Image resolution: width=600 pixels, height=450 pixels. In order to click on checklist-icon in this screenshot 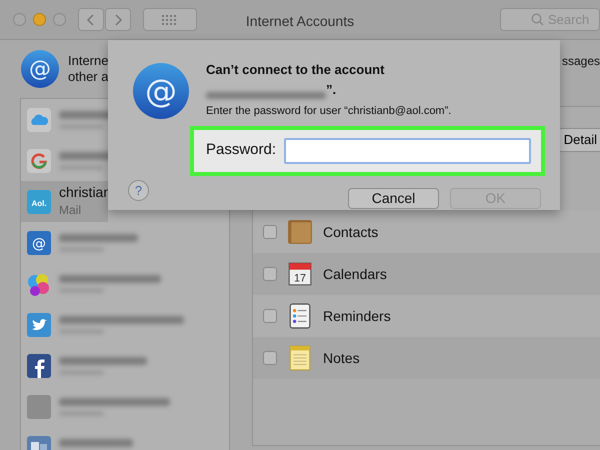, I will do `click(300, 316)`.